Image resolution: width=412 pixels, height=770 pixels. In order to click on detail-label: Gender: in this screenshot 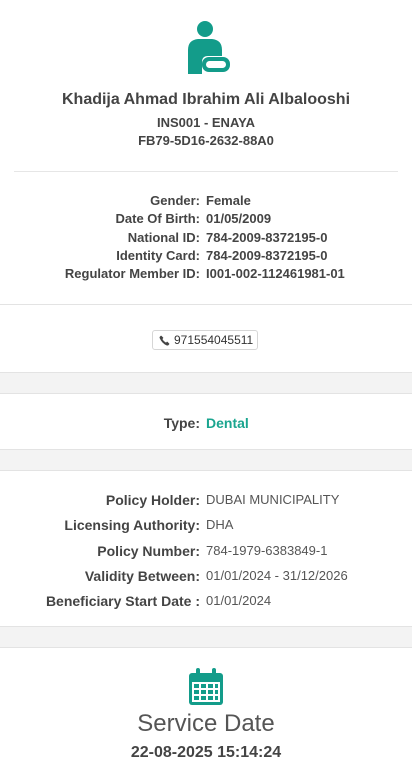, I will do `click(175, 200)`.